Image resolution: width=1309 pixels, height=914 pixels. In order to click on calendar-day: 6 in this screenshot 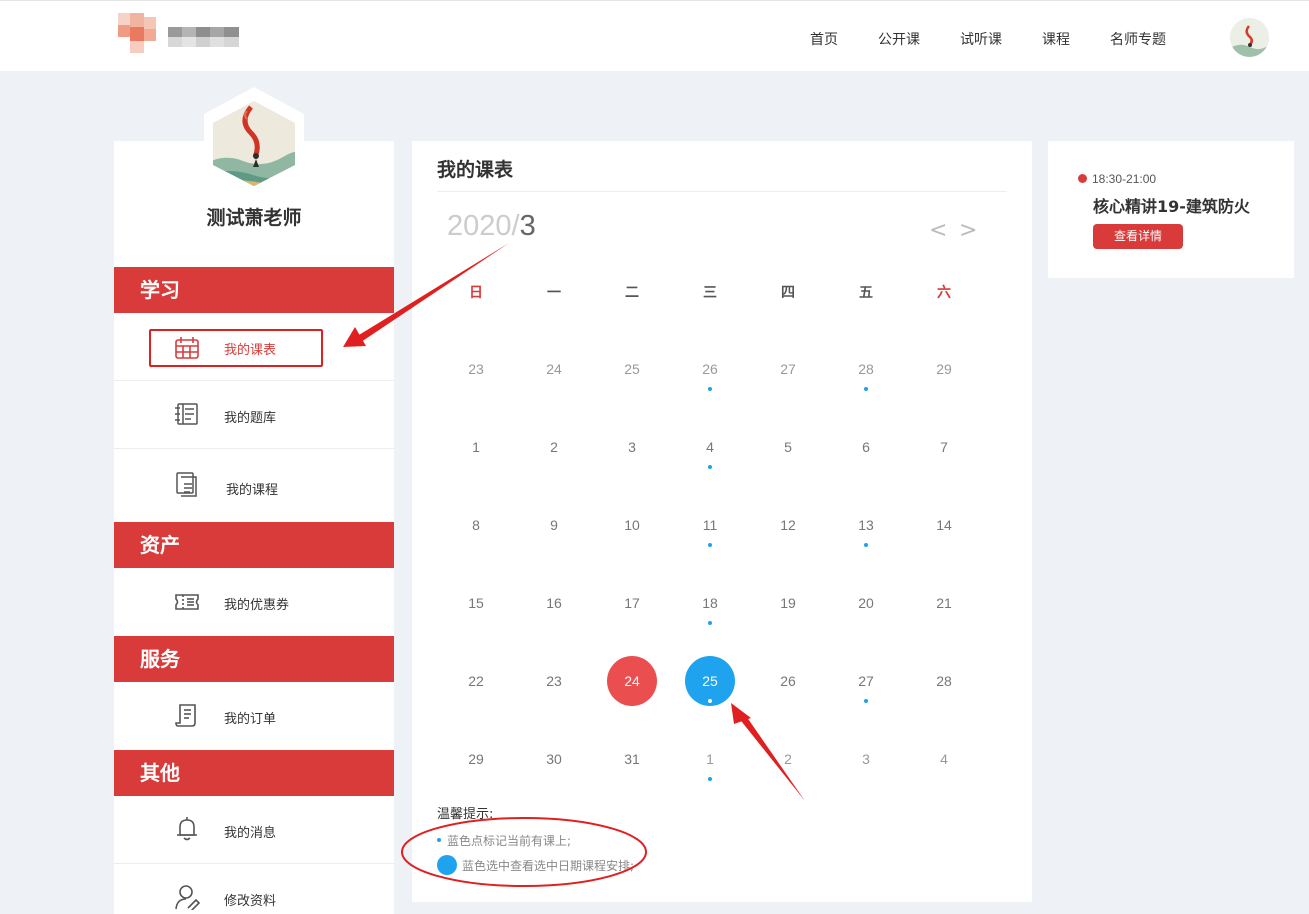, I will do `click(866, 447)`.